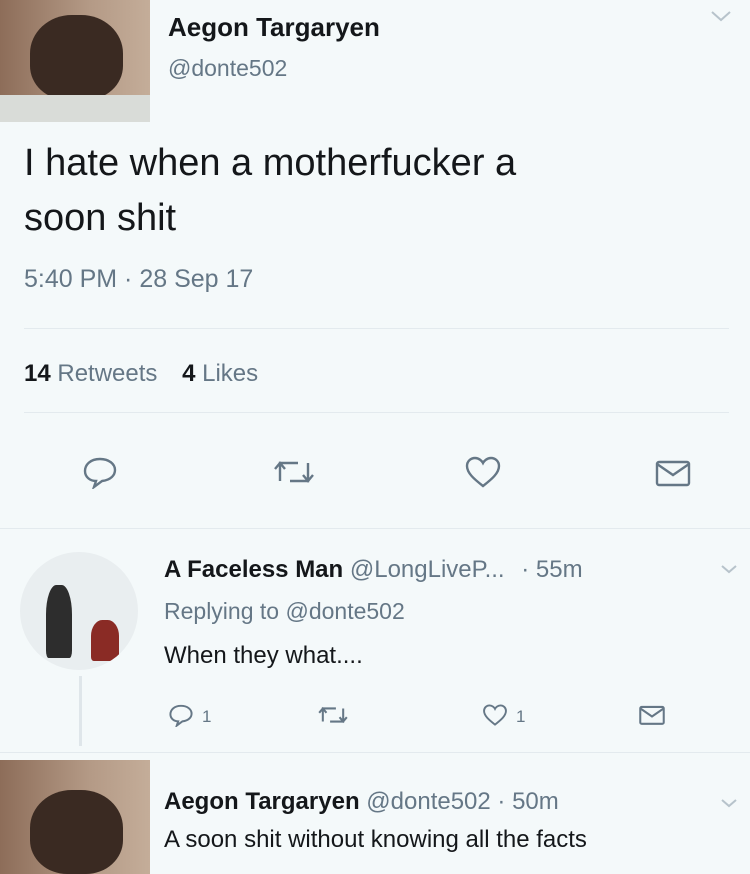 The width and height of the screenshot is (750, 874). I want to click on like-count: 1, so click(521, 716).